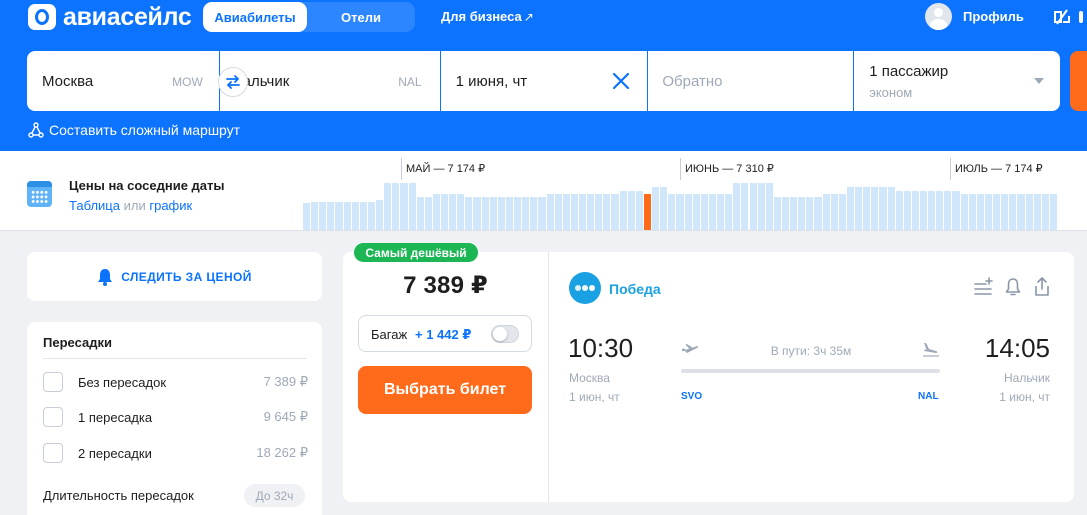  Describe the element at coordinates (110, 17) in the screenshot. I see `logo: авиасейлс` at that location.